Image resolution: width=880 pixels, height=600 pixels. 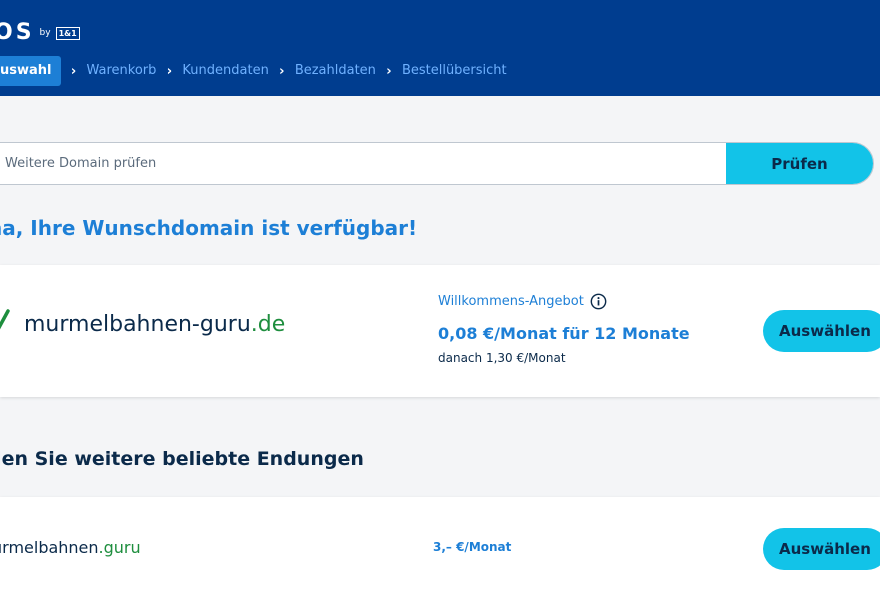 What do you see at coordinates (17, 32) in the screenshot?
I see `logo-text: OS` at bounding box center [17, 32].